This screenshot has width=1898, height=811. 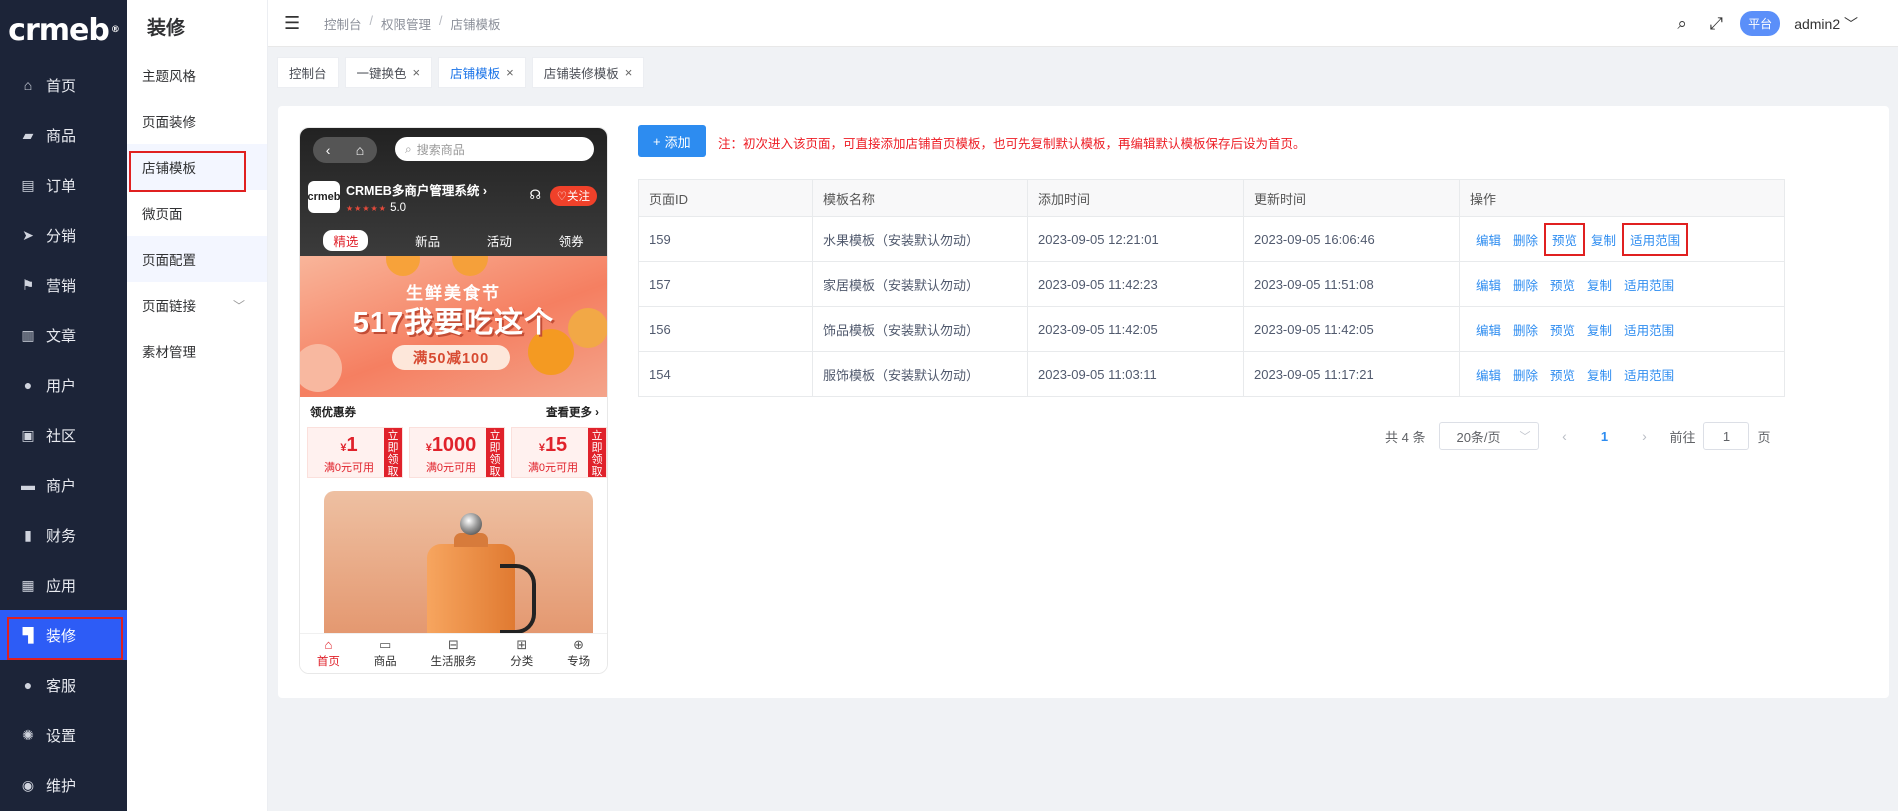 I want to click on community-icon: ▣, so click(x=28, y=434).